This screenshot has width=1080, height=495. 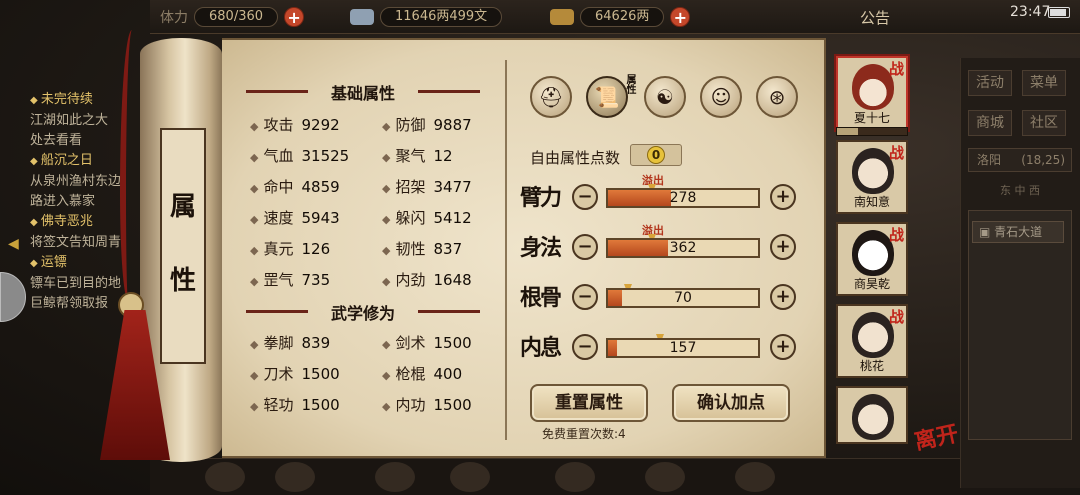 What do you see at coordinates (13, 244) in the screenshot?
I see `collapse-quest-arrow-icon: ◀` at bounding box center [13, 244].